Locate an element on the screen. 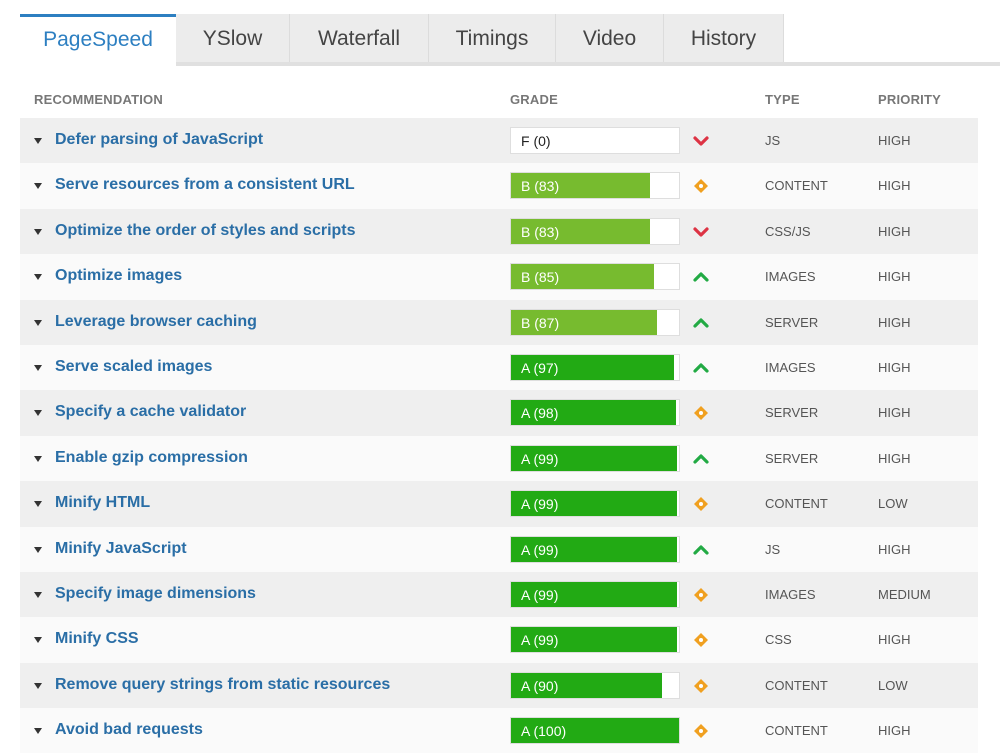 This screenshot has width=1000, height=753. tab-video: Video is located at coordinates (610, 40).